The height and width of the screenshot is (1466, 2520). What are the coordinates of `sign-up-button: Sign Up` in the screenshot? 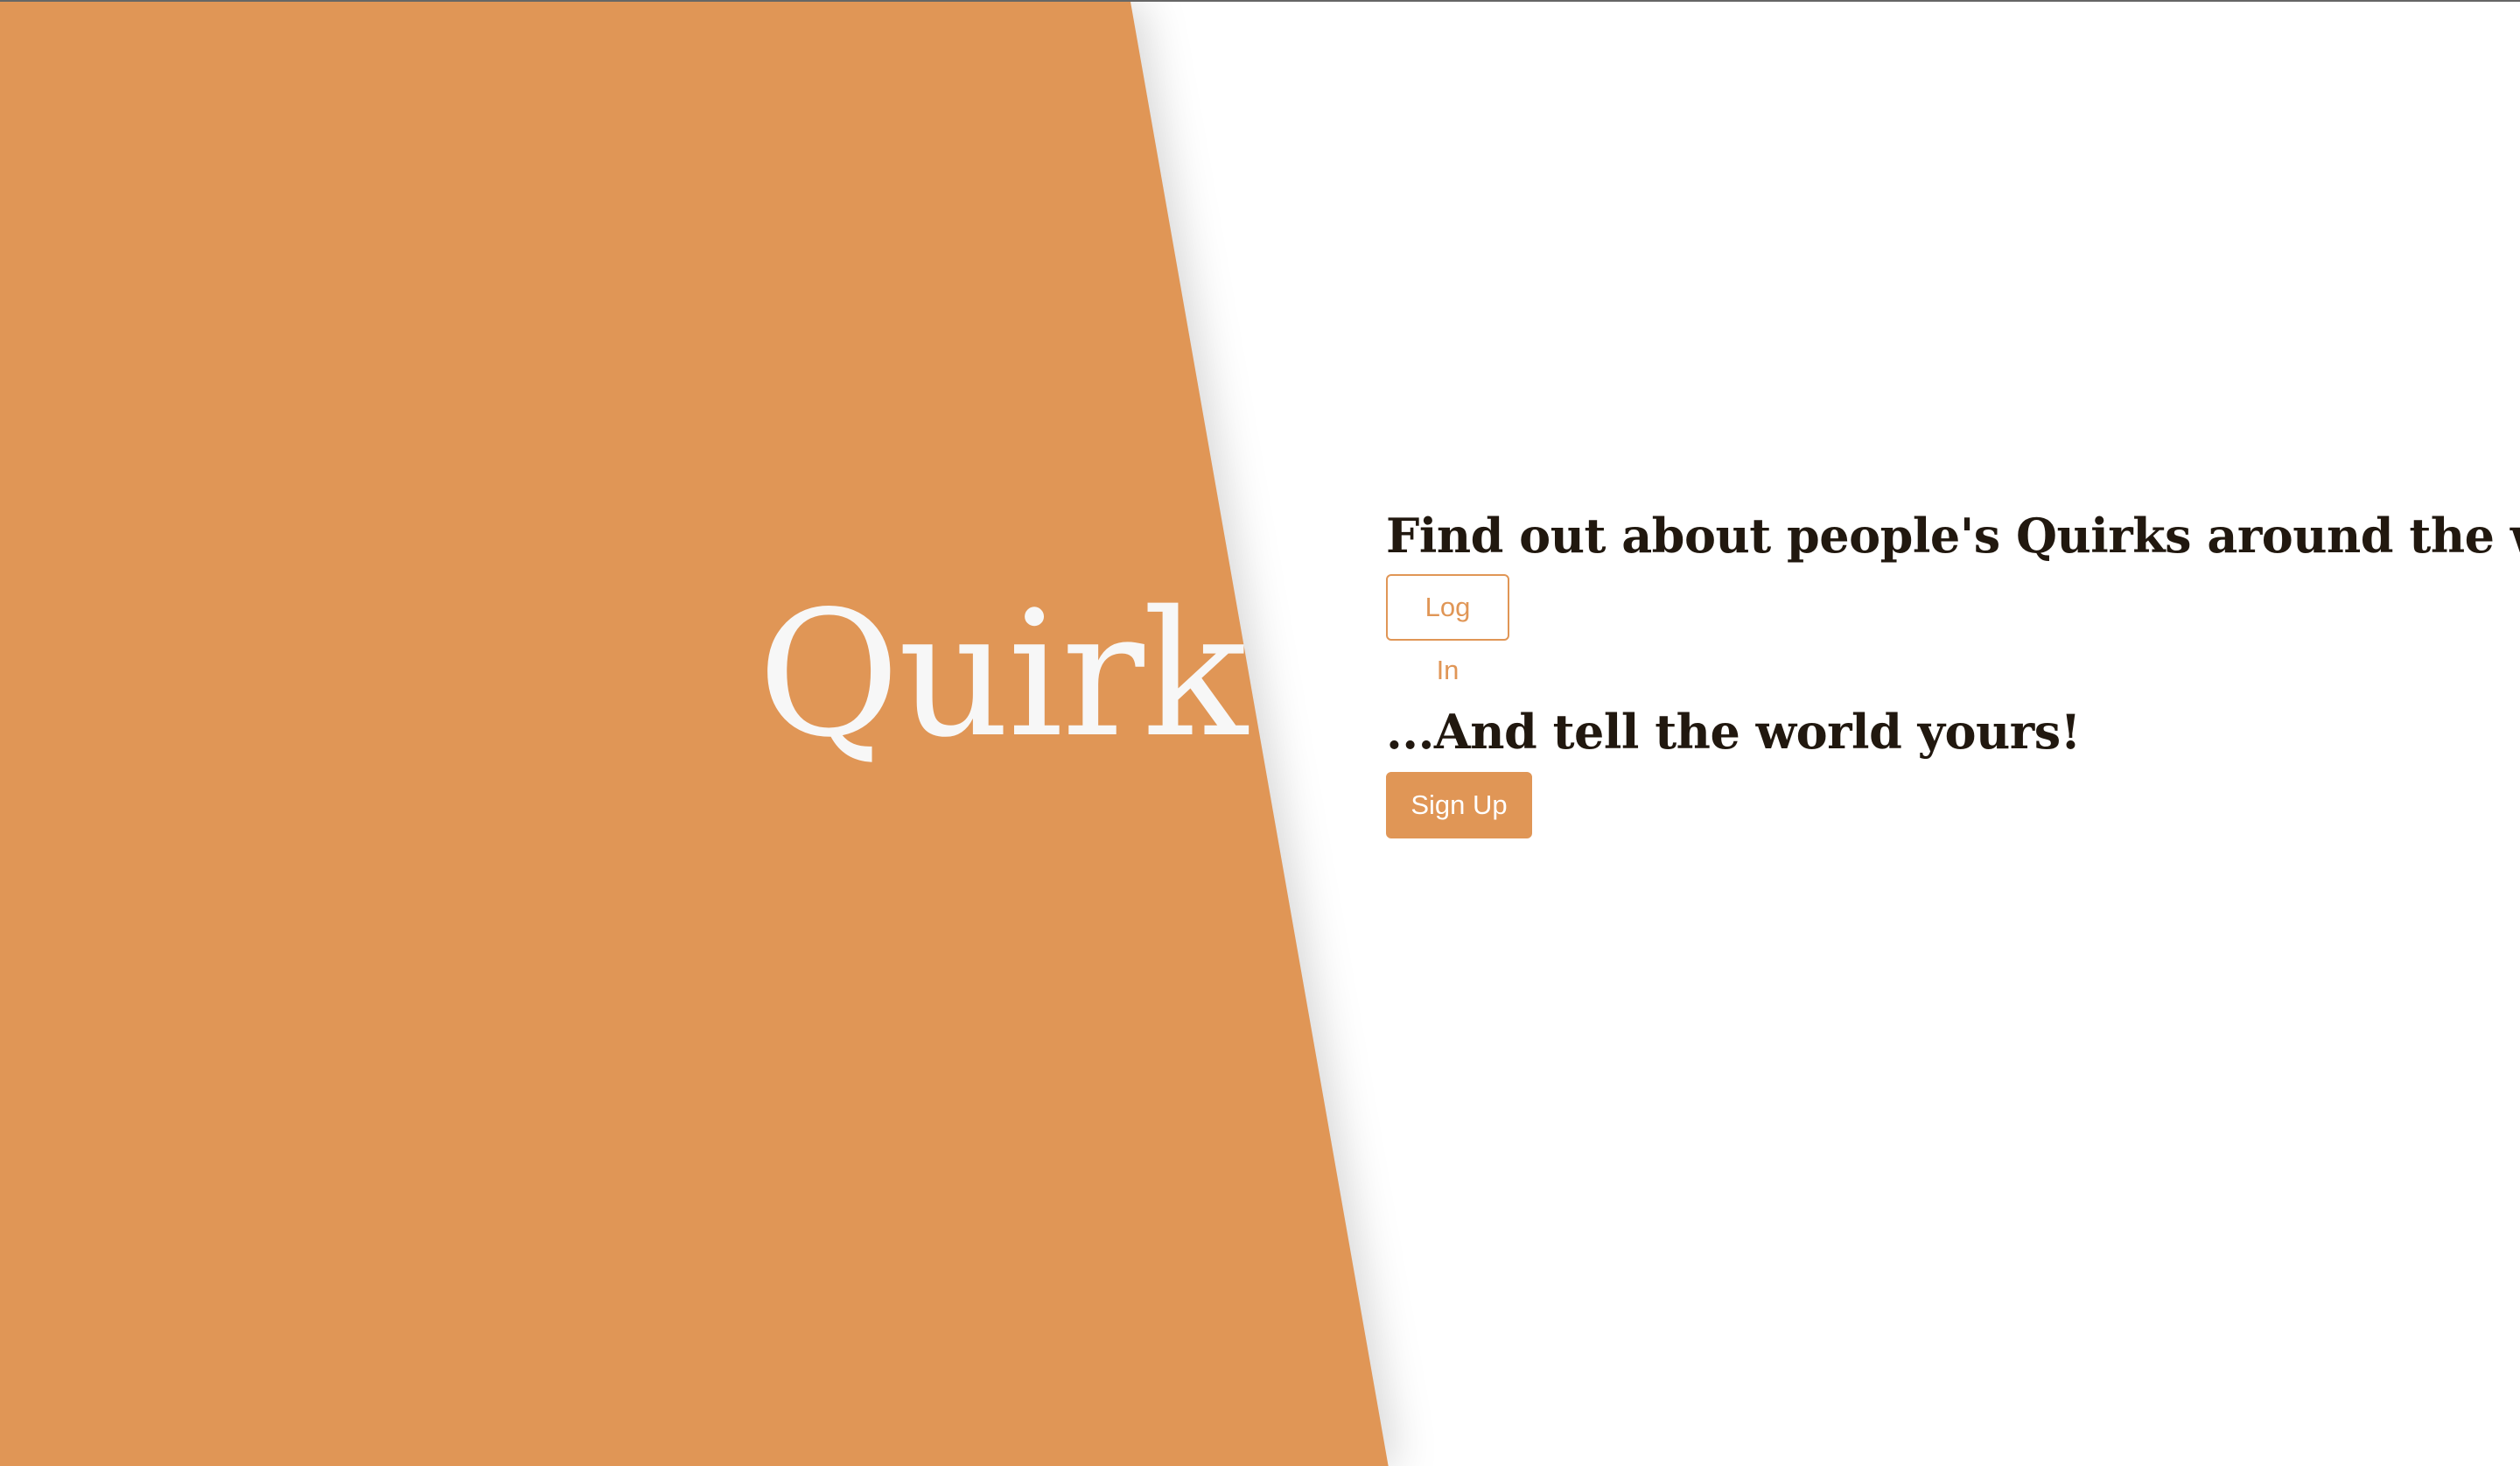 It's located at (1459, 805).